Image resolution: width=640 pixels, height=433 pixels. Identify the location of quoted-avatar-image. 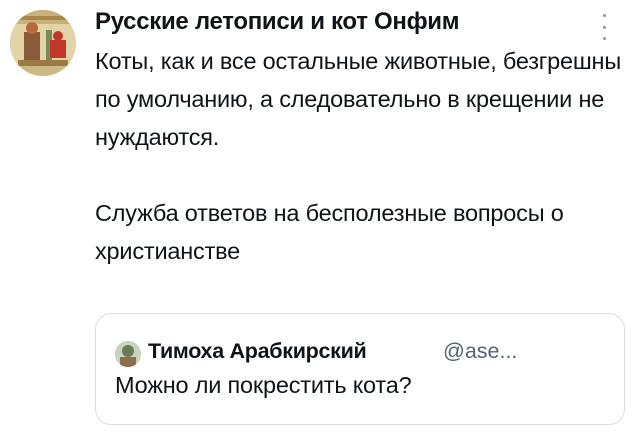
(128, 354).